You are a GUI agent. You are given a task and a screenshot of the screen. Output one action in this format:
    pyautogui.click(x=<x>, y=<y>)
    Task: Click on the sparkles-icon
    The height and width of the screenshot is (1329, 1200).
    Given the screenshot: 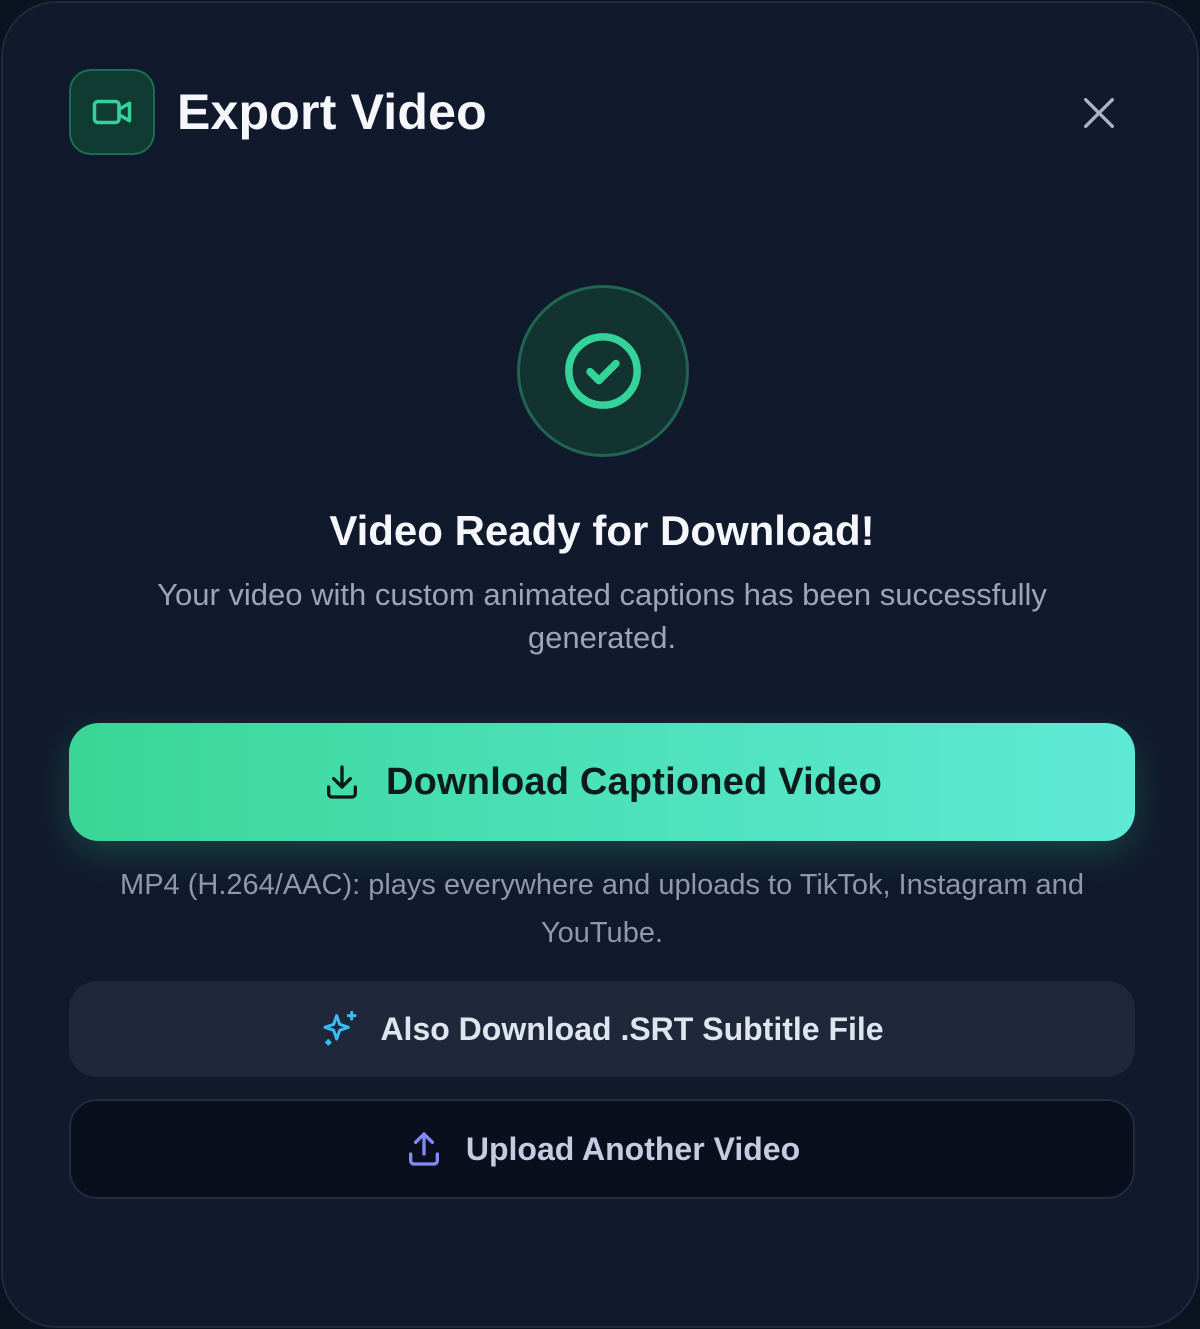 What is the action you would take?
    pyautogui.click(x=340, y=1029)
    